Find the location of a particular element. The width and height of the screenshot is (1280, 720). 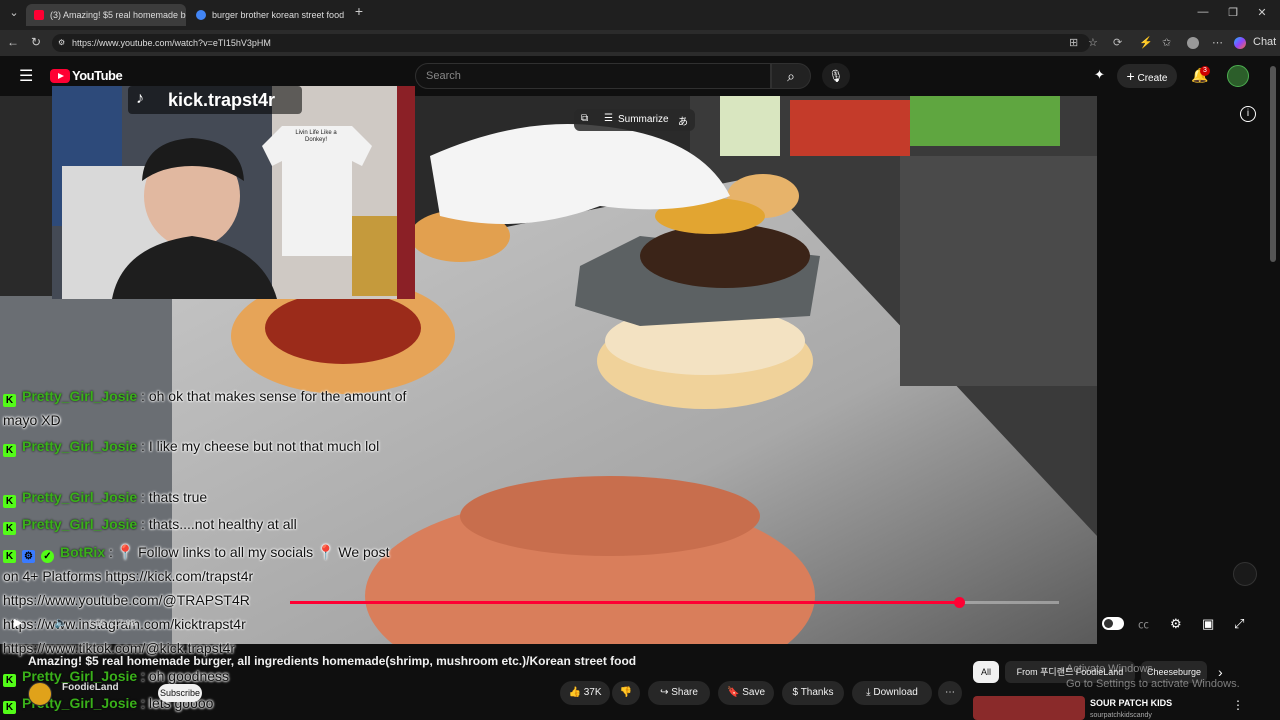

streamer-webcam: Livin Life Like a Donkey! is located at coordinates (233, 192).